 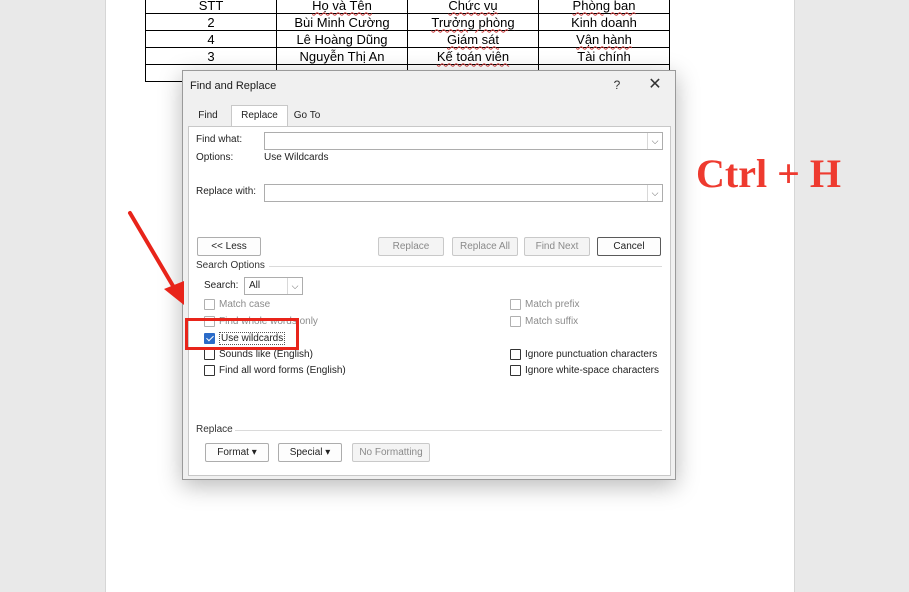 I want to click on table-cell: Bùi Minh Cường, so click(x=342, y=22).